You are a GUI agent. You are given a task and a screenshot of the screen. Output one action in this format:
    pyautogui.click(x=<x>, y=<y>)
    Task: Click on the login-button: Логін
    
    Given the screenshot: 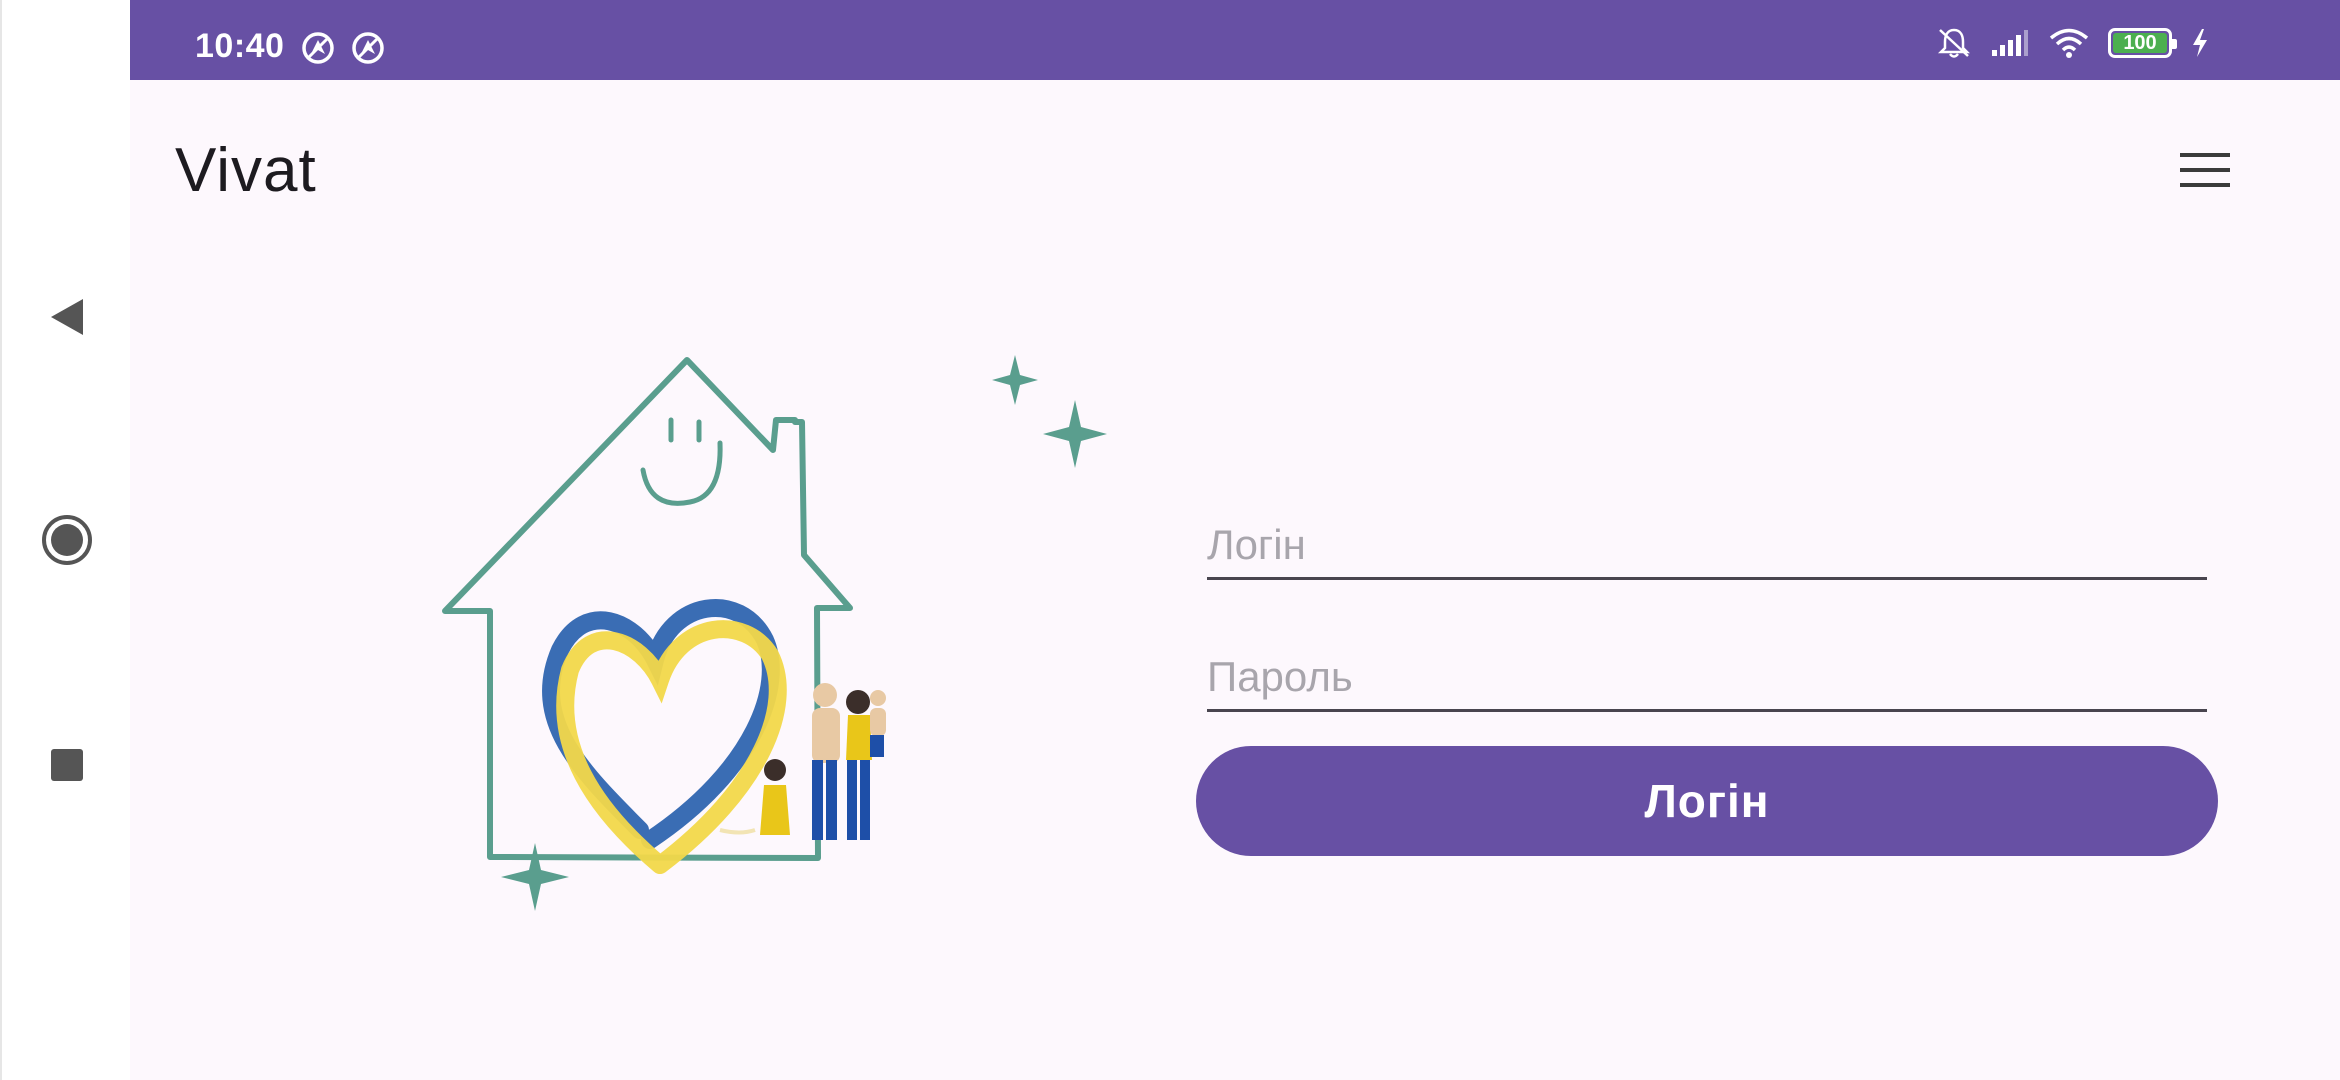 What is the action you would take?
    pyautogui.click(x=1707, y=801)
    